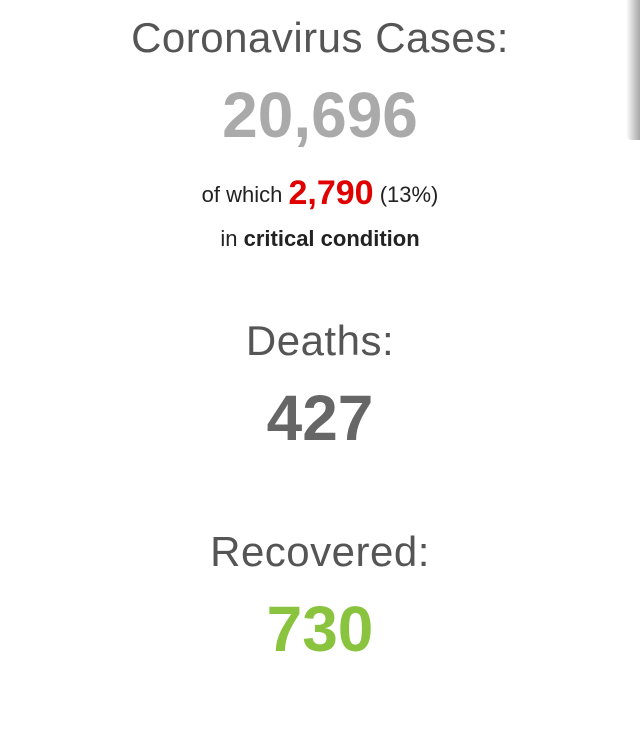 This screenshot has width=640, height=743. I want to click on critical-summary: of which 2,790 (13%), so click(320, 193).